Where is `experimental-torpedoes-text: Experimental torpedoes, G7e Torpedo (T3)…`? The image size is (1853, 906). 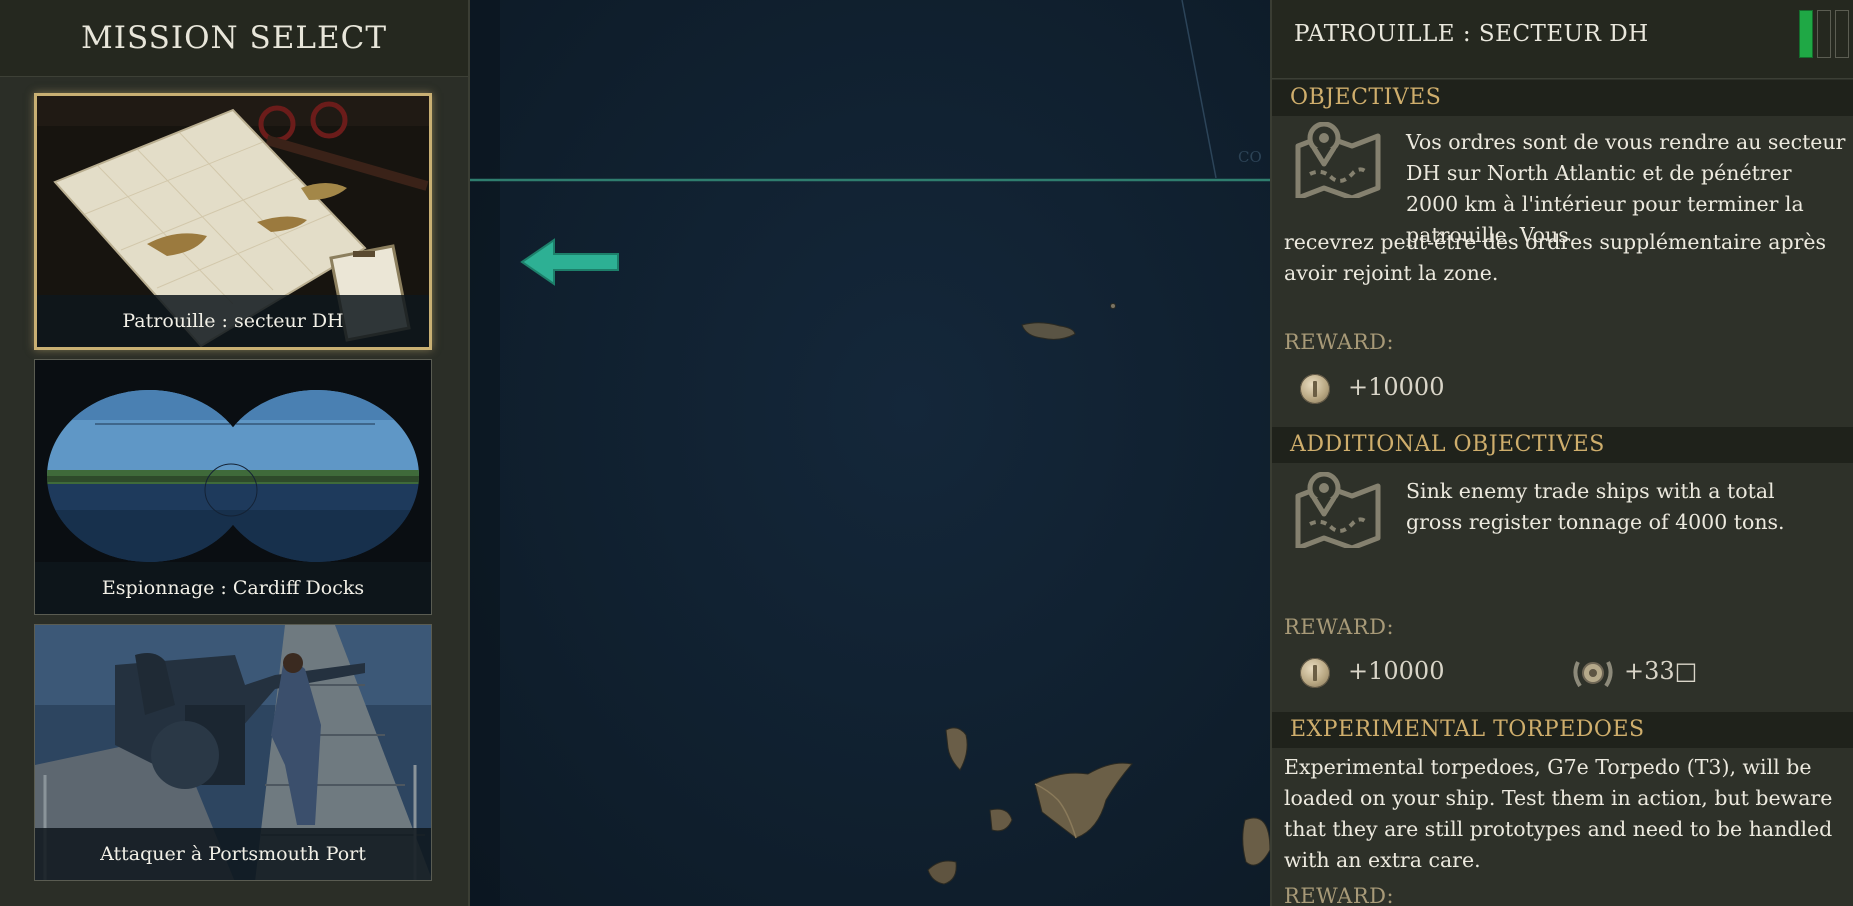
experimental-torpedoes-text: Experimental torpedoes, G7e Torpedo (T3)… is located at coordinates (1558, 813).